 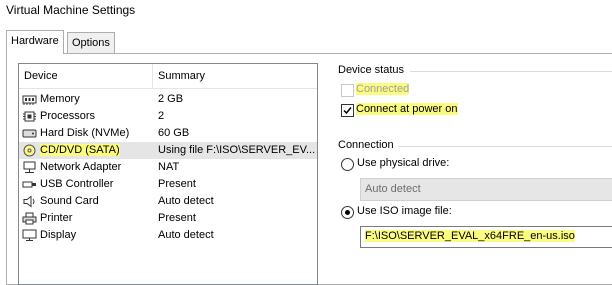 I want to click on device-list-header: Device Summary, so click(x=168, y=76).